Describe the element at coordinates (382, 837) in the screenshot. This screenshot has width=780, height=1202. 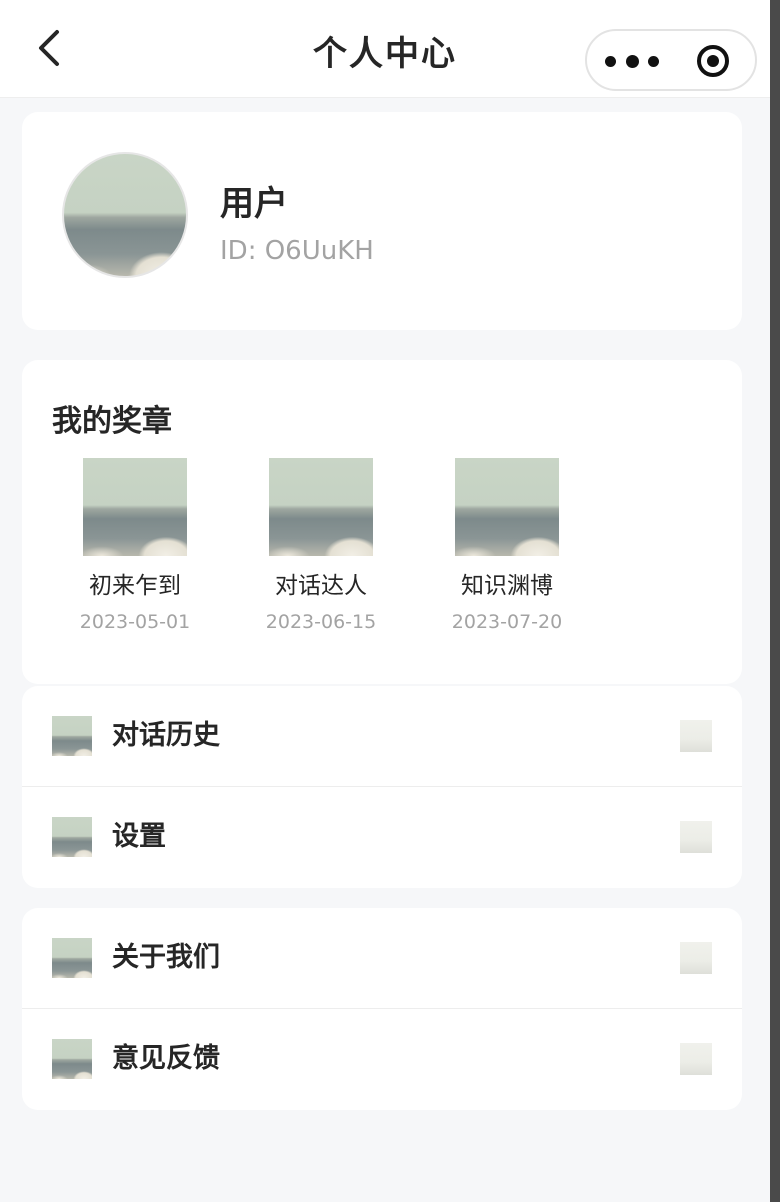
I see `menu-item-settings: 设置` at that location.